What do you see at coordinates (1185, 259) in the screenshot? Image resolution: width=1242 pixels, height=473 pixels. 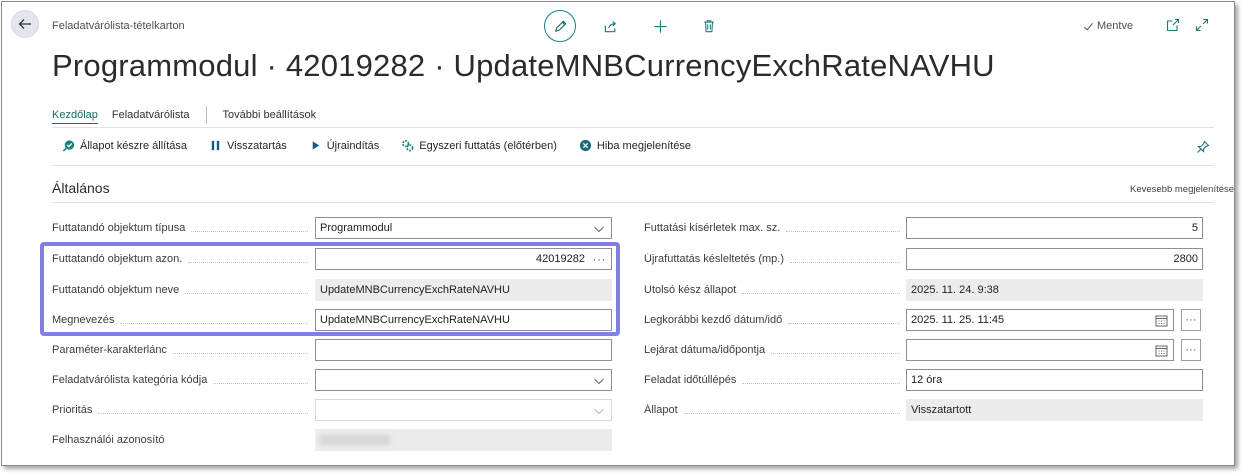 I see `field-value: 2800` at bounding box center [1185, 259].